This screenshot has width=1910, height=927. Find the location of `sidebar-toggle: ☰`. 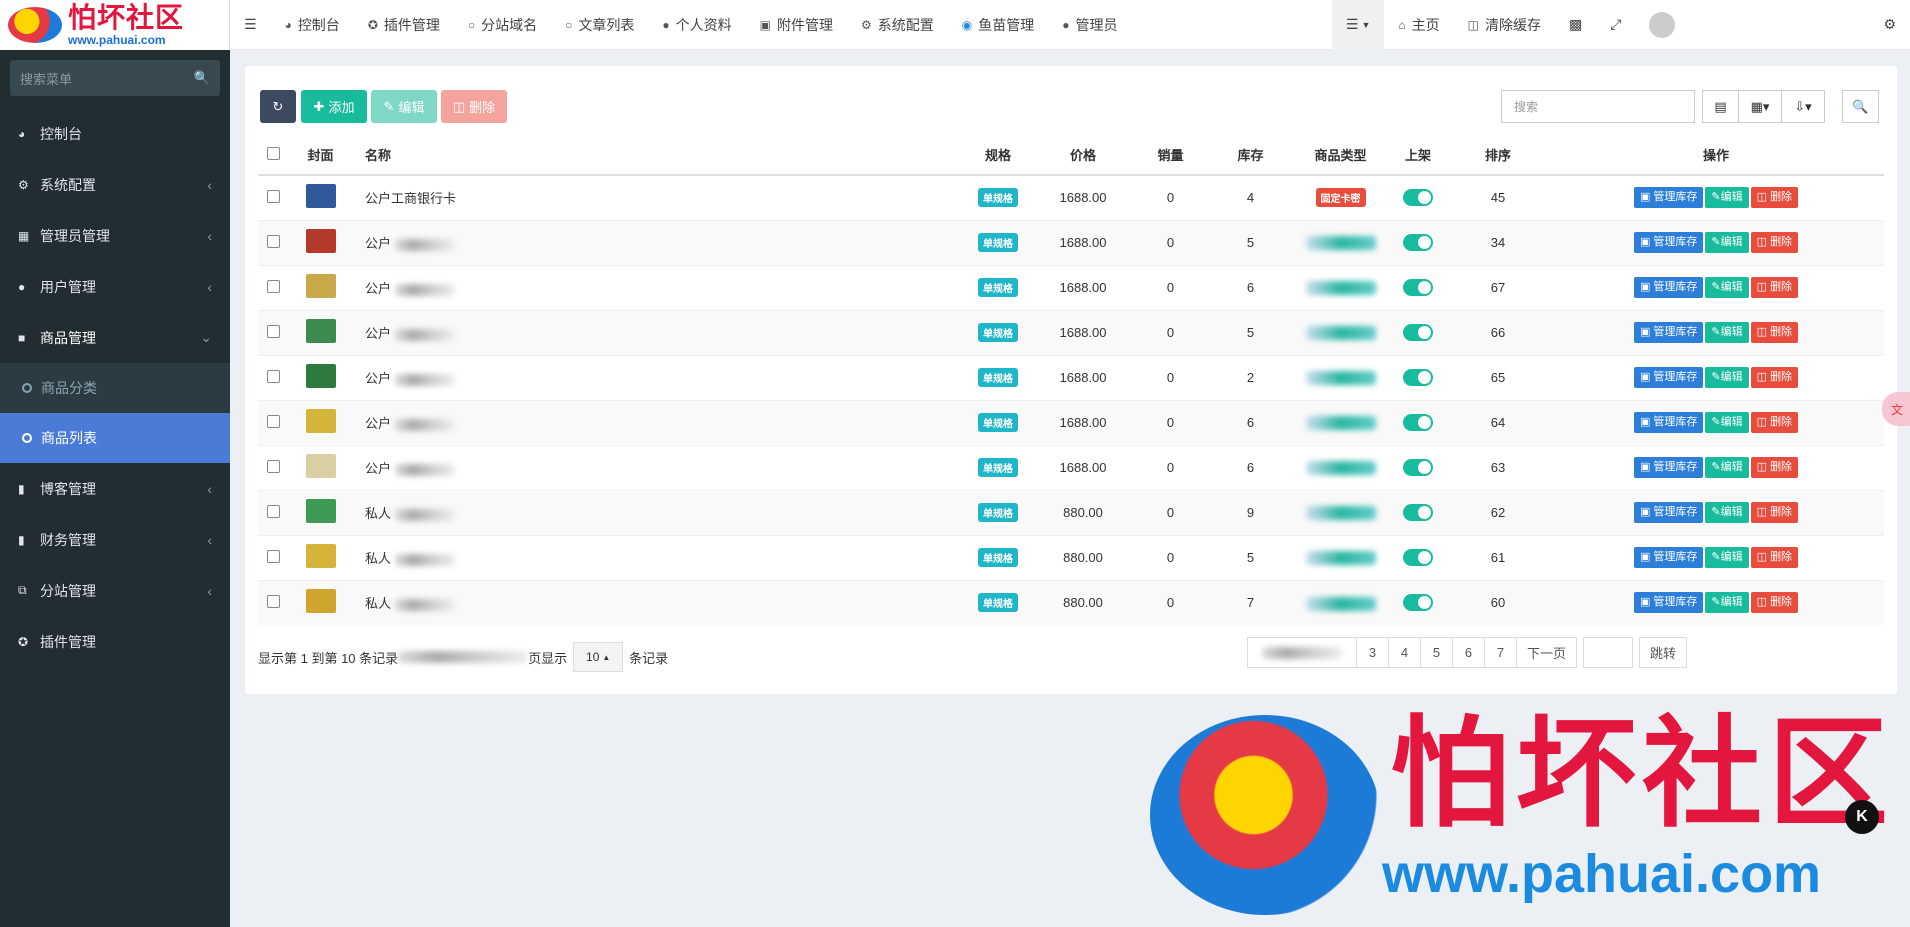

sidebar-toggle: ☰ is located at coordinates (250, 25).